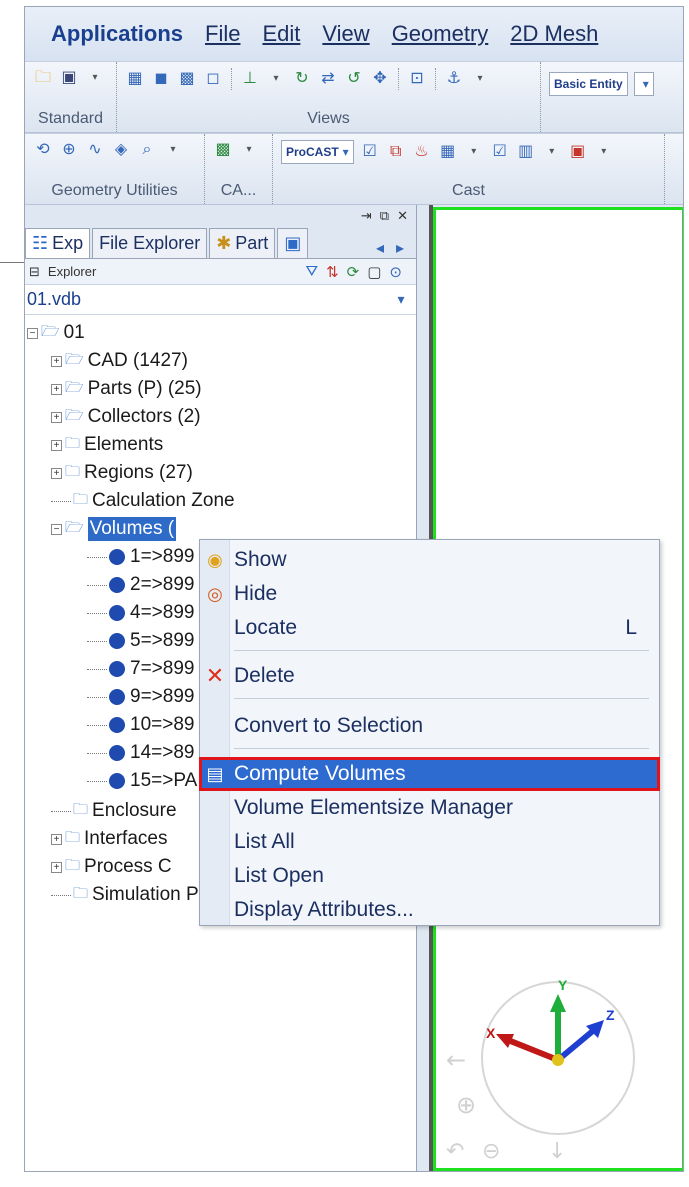  I want to click on menu-item-compute-volumes: ▤ Compute Volumes, so click(429, 774).